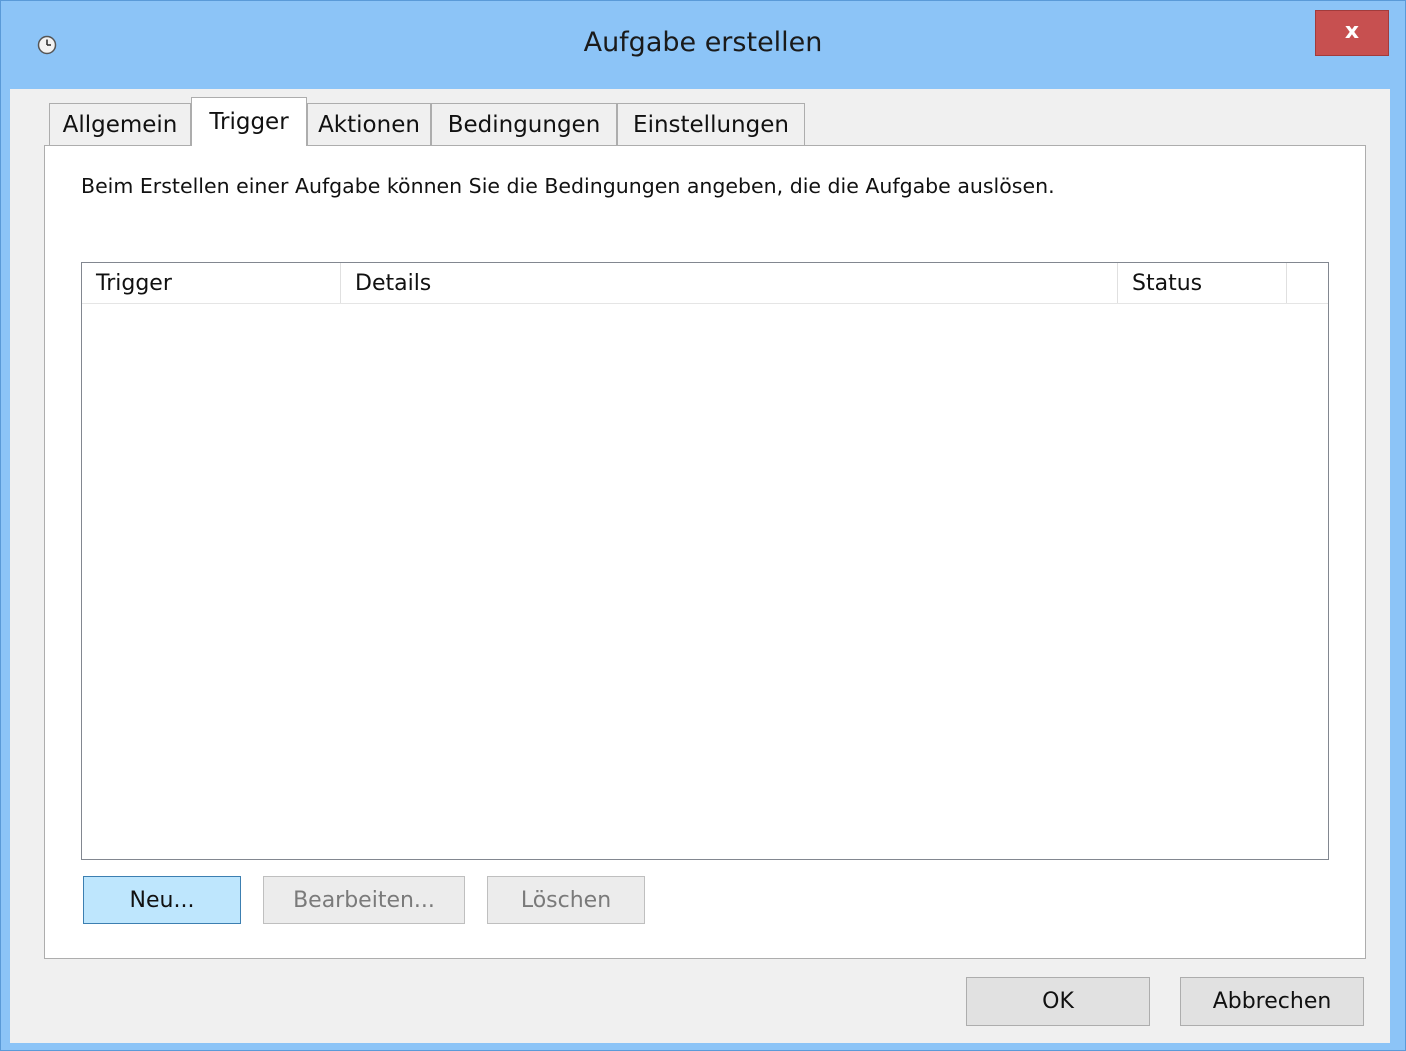  Describe the element at coordinates (211, 283) in the screenshot. I see `column-header-trigger: Trigger` at that location.